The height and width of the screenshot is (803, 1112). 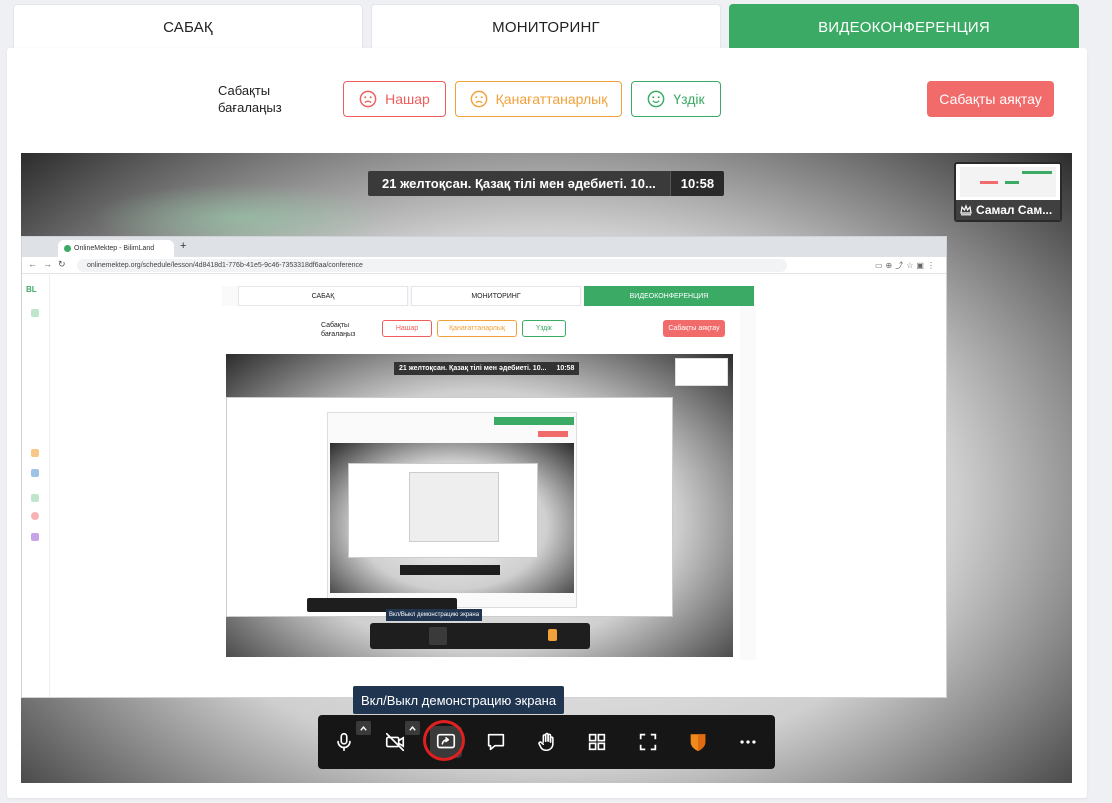 I want to click on mic-button, so click(x=349, y=739).